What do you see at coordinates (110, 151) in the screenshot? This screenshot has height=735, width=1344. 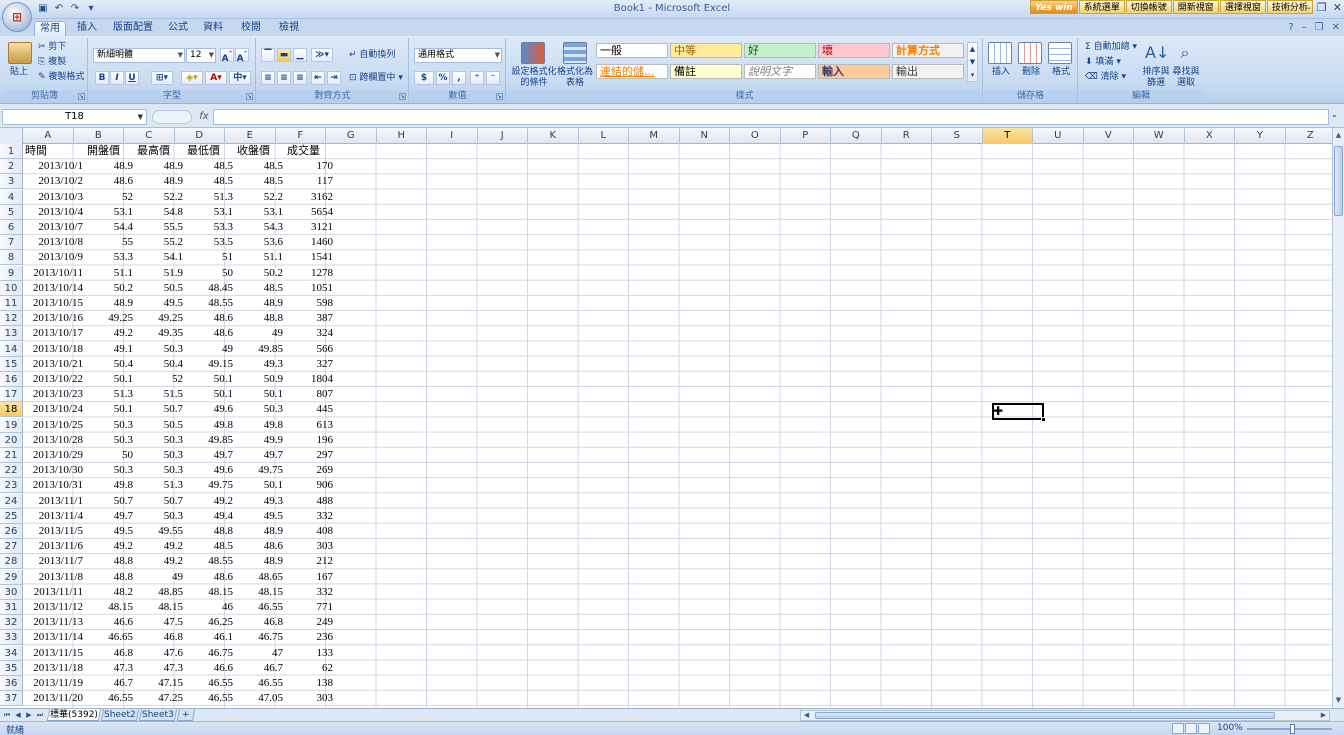 I see `column-title: 開盤價` at bounding box center [110, 151].